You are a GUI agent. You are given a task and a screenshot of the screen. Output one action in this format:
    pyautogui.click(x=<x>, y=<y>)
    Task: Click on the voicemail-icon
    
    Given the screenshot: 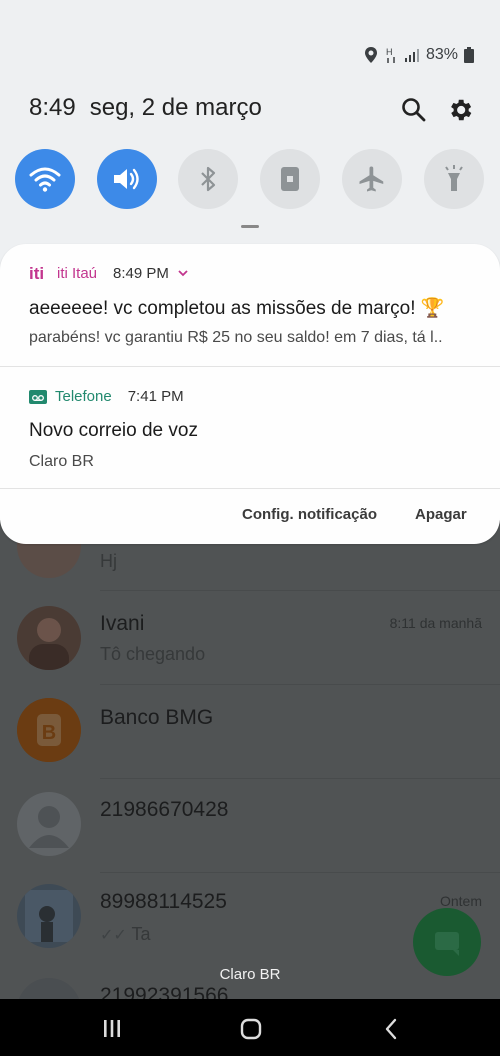 What is the action you would take?
    pyautogui.click(x=38, y=396)
    